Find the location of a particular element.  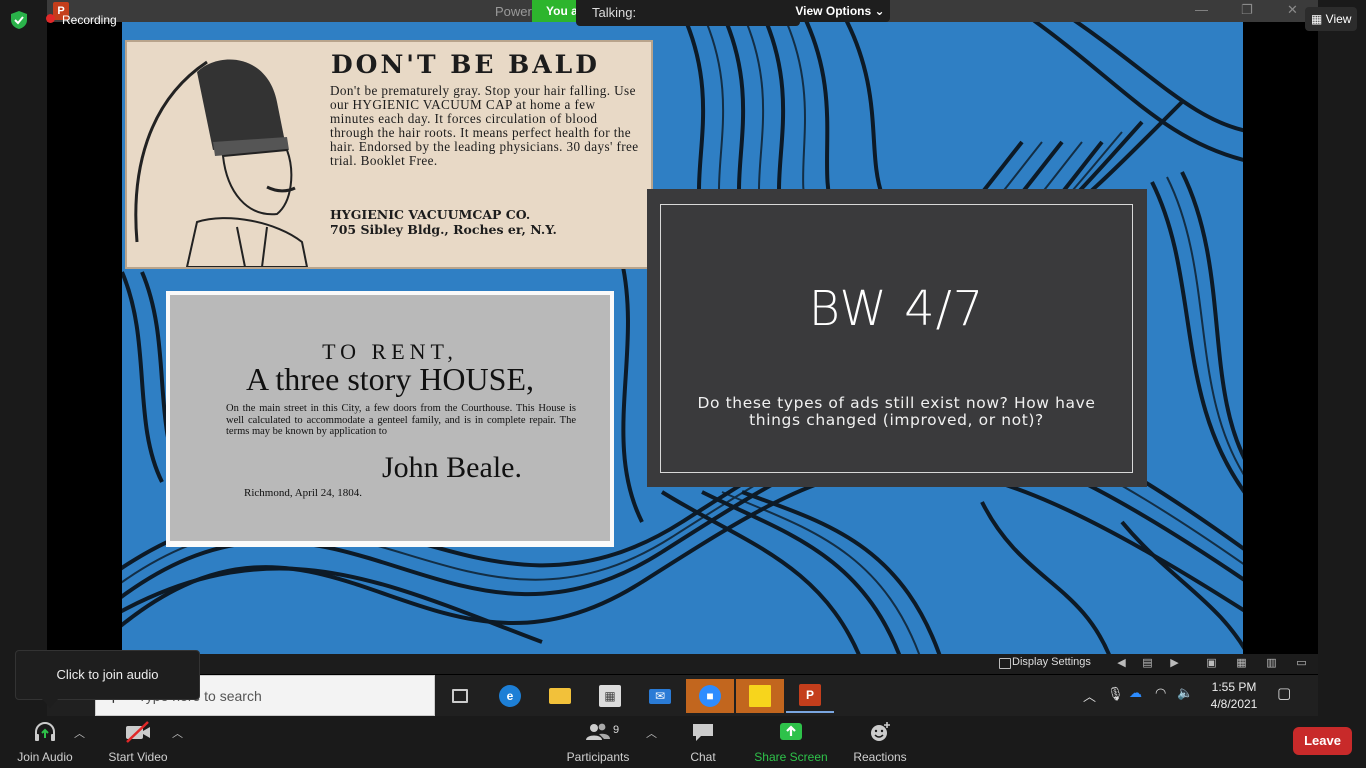

talking-indicator: Talking: is located at coordinates (688, 13).